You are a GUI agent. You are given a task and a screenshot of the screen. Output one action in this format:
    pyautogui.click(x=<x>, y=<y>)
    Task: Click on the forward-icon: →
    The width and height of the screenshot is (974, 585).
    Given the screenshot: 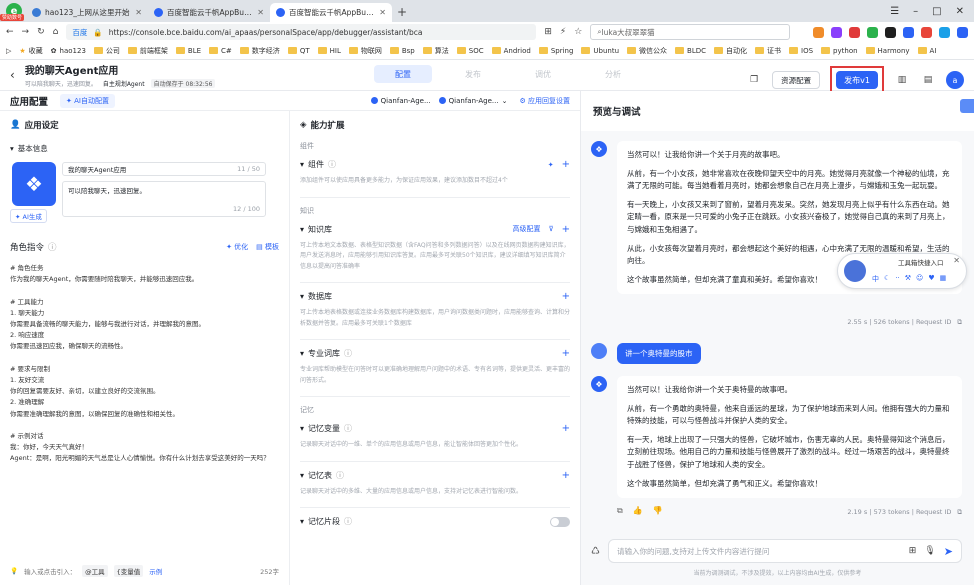 What is the action you would take?
    pyautogui.click(x=26, y=32)
    